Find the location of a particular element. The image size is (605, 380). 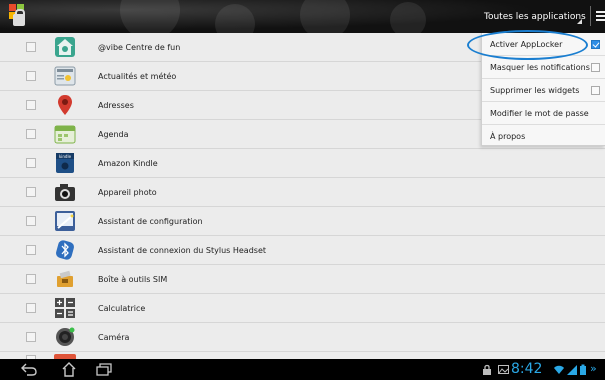

hide-notifications-checkbox is located at coordinates (595, 67).